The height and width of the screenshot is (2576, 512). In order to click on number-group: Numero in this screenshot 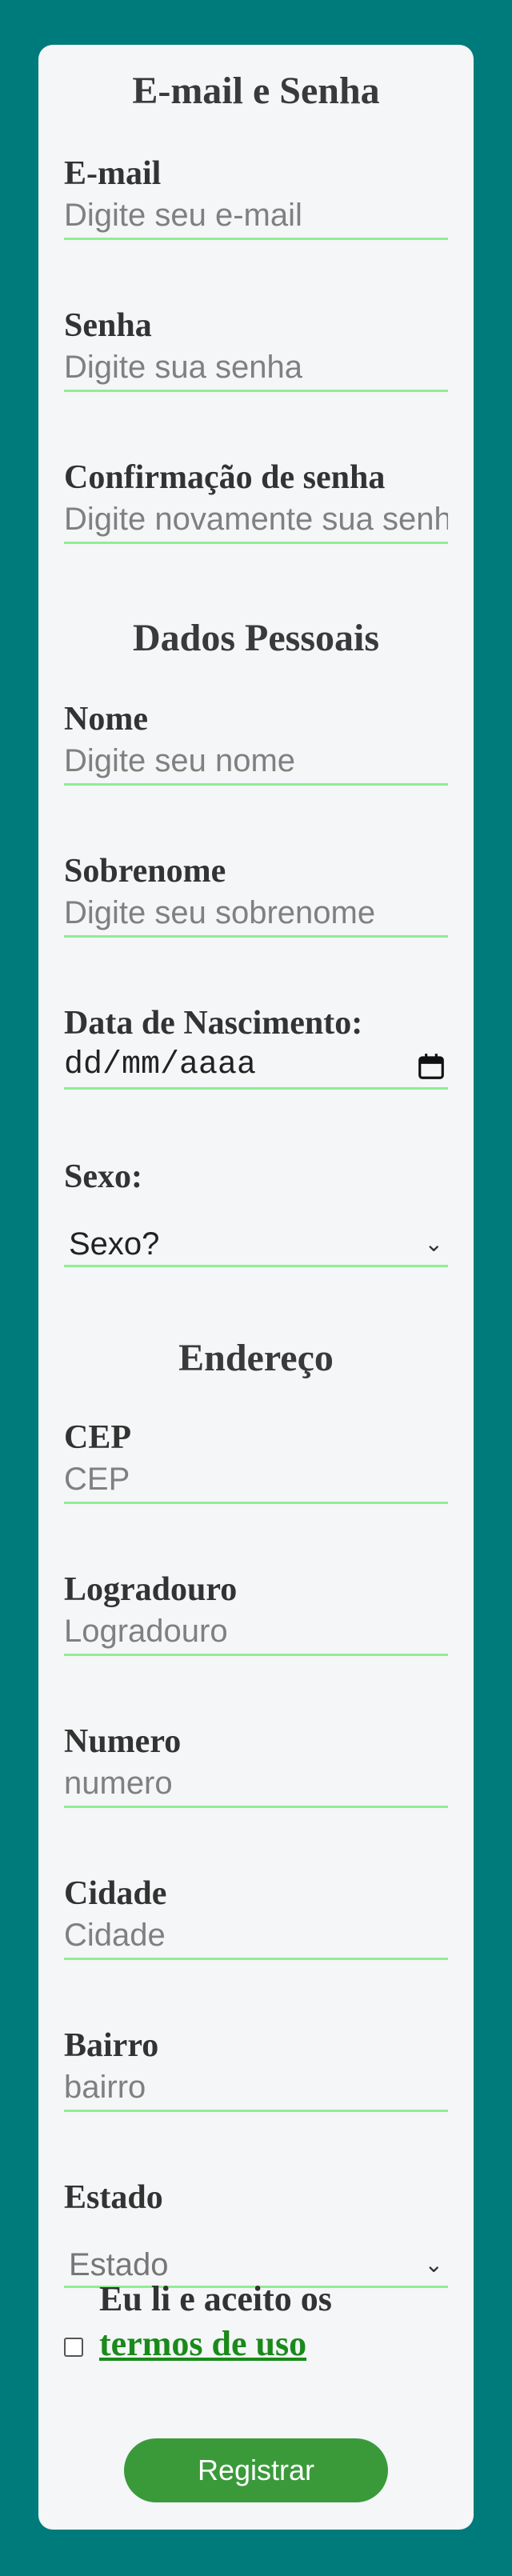, I will do `click(256, 1765)`.